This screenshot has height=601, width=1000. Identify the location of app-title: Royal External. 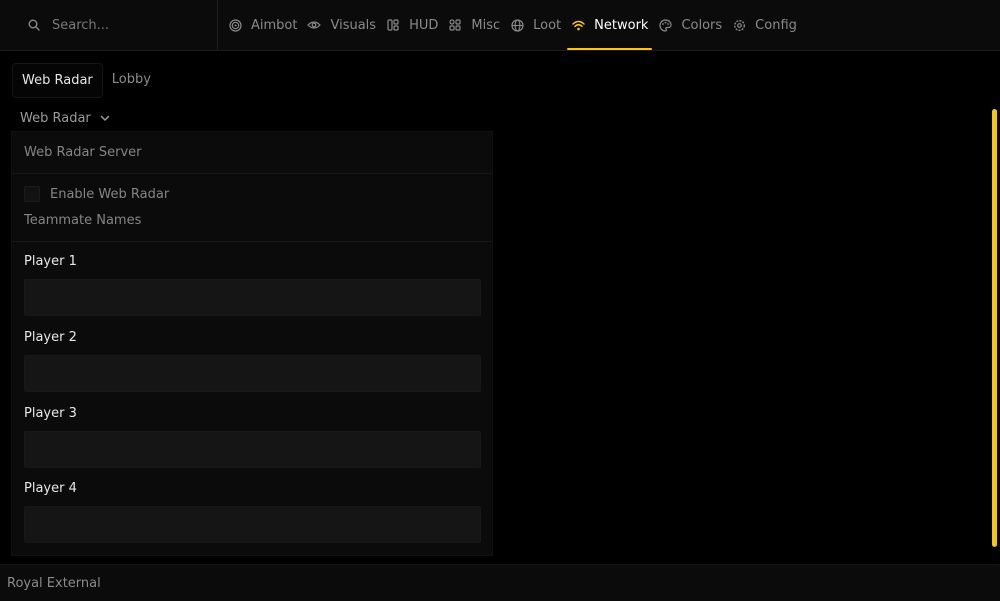
(54, 583).